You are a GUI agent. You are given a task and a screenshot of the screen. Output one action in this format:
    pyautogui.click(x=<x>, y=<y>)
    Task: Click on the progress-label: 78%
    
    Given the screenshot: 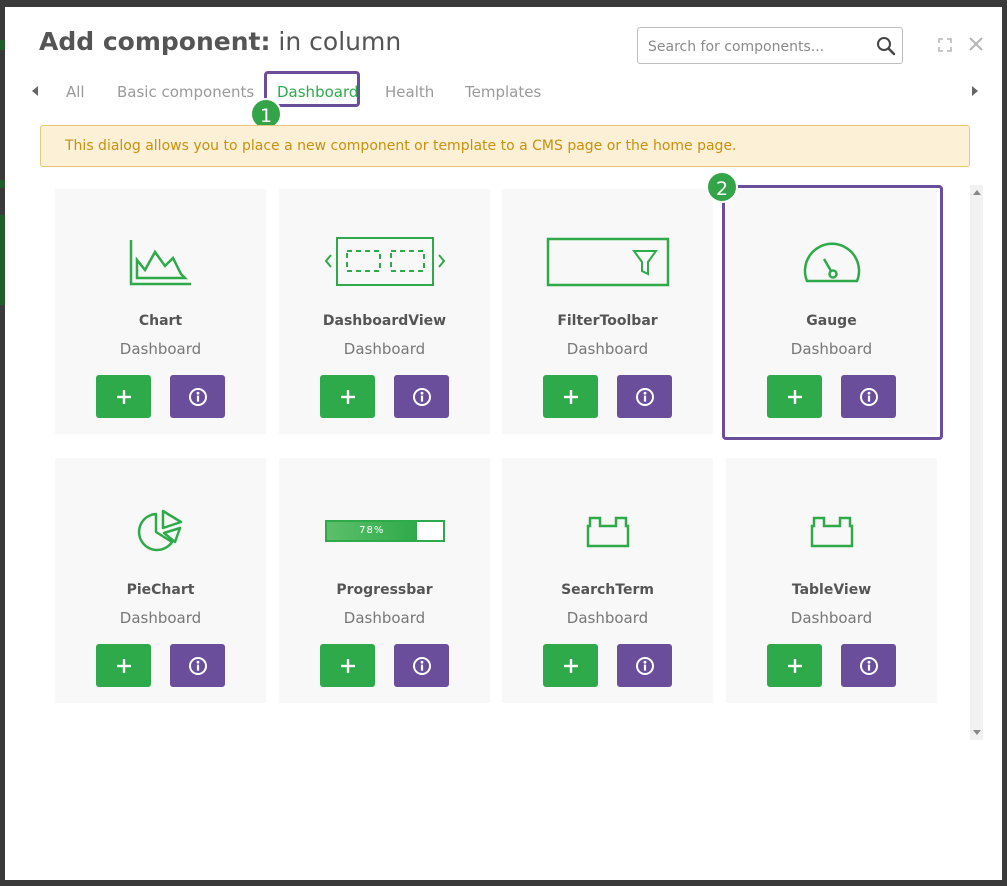 What is the action you would take?
    pyautogui.click(x=372, y=530)
    